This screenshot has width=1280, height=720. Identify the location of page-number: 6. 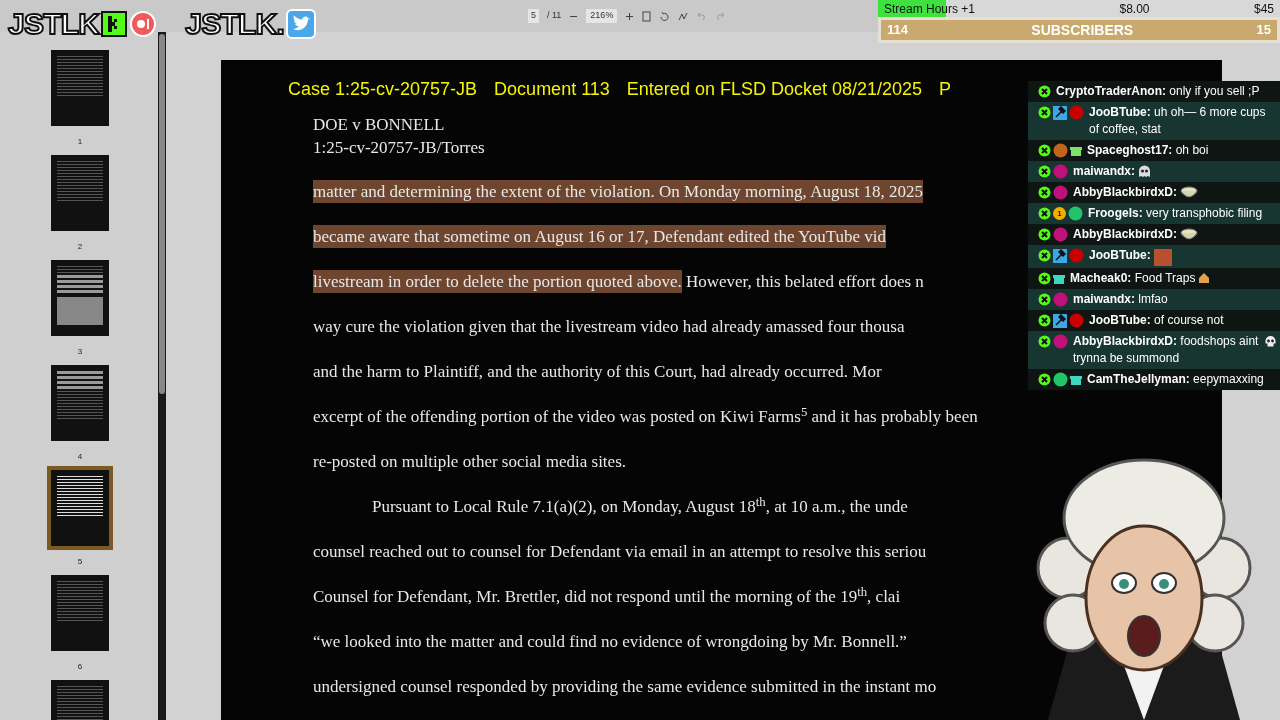
(80, 666).